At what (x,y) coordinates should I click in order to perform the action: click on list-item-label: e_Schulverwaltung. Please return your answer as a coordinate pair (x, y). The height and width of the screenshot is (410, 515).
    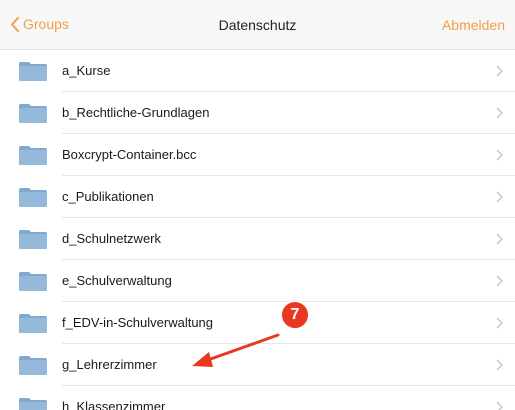
    Looking at the image, I should click on (117, 280).